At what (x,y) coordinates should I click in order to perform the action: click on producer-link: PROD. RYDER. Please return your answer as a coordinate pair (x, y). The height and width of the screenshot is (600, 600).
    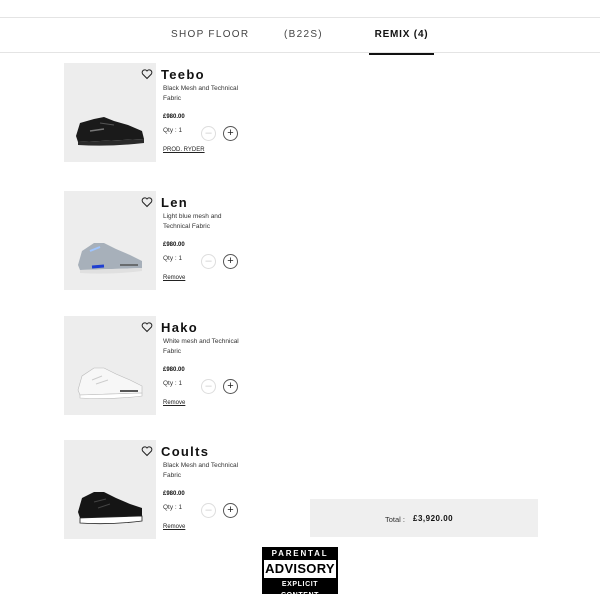
    Looking at the image, I should click on (184, 150).